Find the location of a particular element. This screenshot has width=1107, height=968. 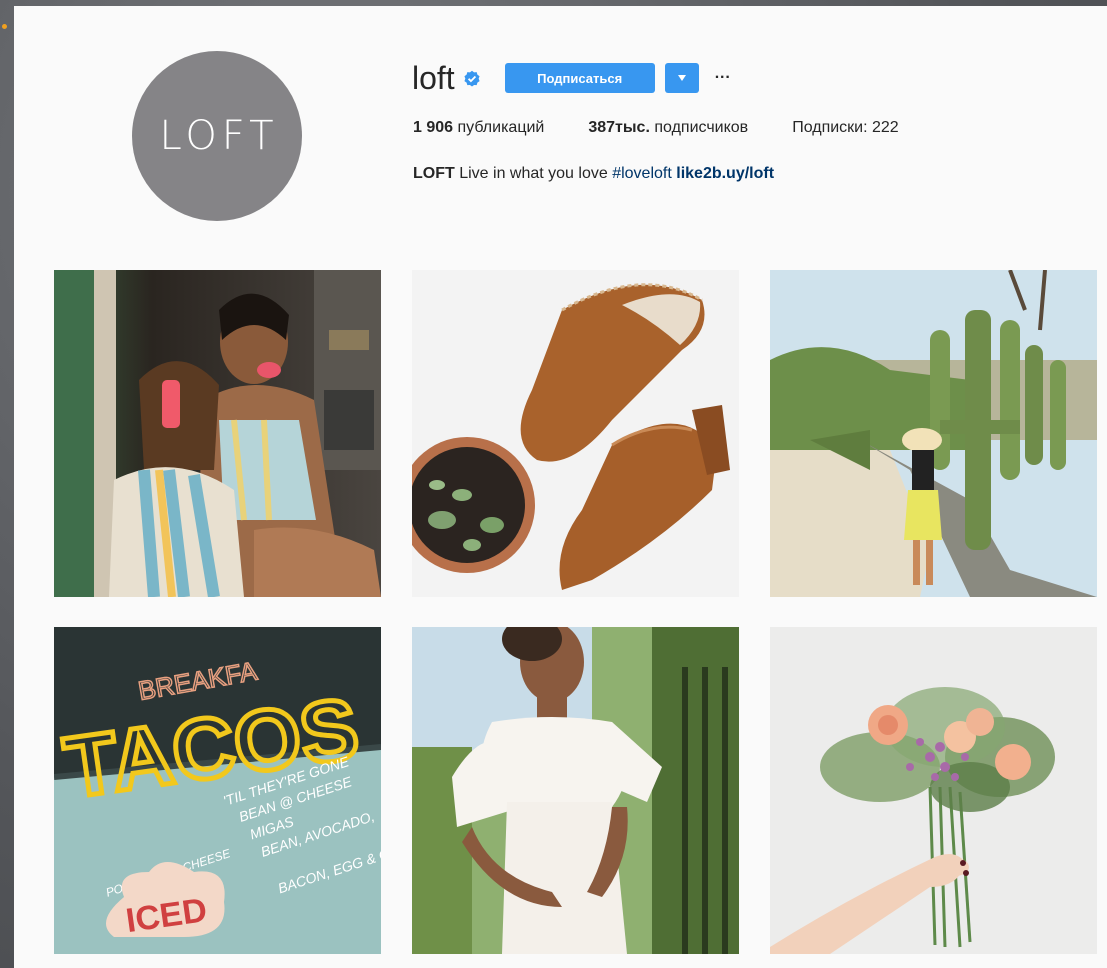

cursor-indicator is located at coordinates (4, 26).